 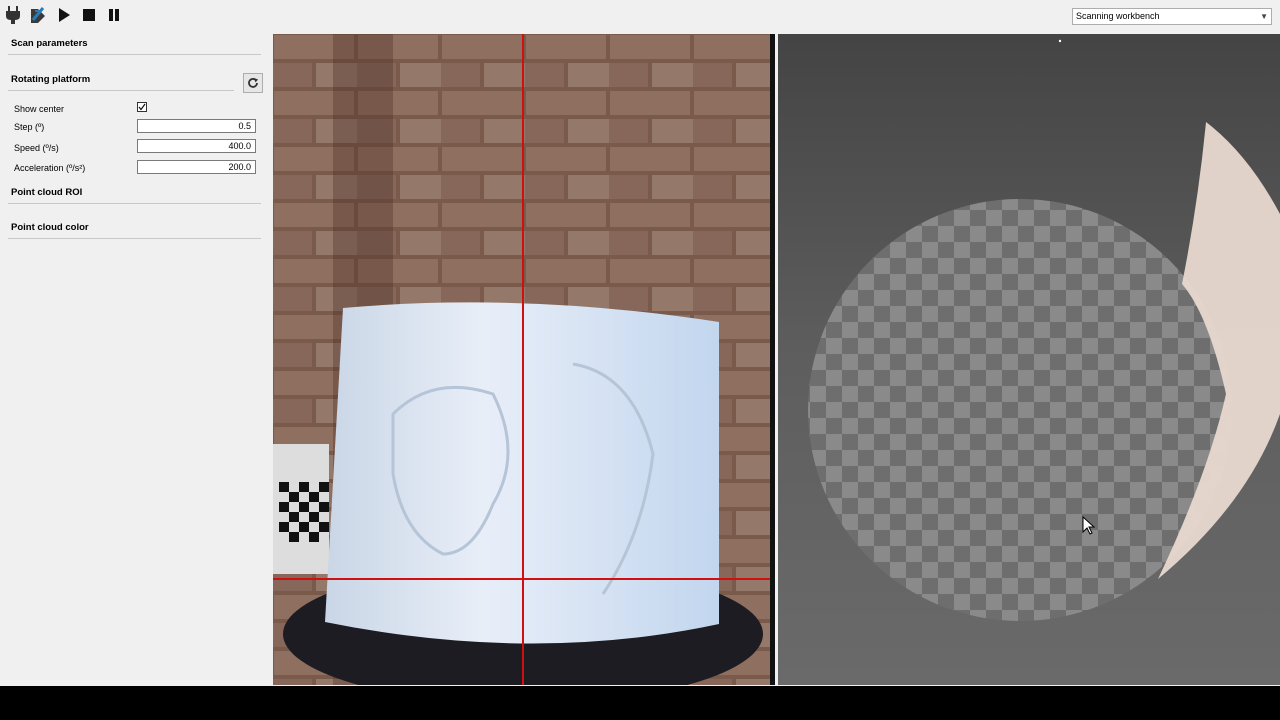 I want to click on step-label: Step (º), so click(x=29, y=127).